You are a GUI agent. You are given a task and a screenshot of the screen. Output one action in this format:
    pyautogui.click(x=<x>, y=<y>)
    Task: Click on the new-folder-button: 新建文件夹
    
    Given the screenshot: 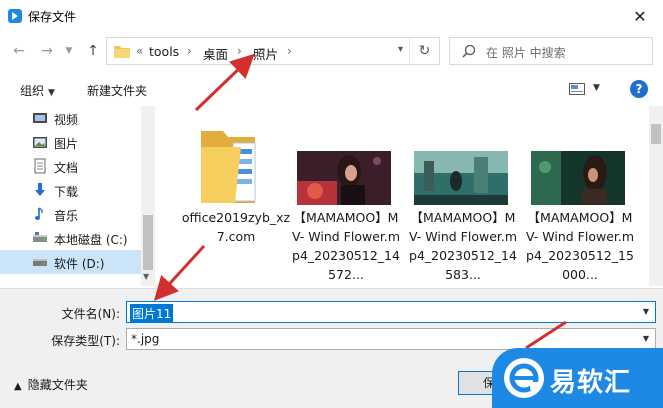 What is the action you would take?
    pyautogui.click(x=117, y=90)
    